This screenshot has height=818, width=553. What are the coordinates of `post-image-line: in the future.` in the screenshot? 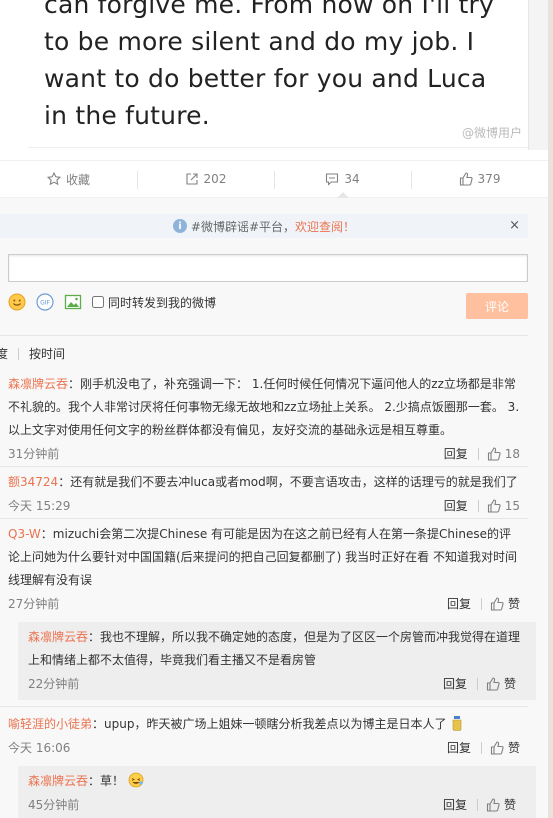 It's located at (127, 115).